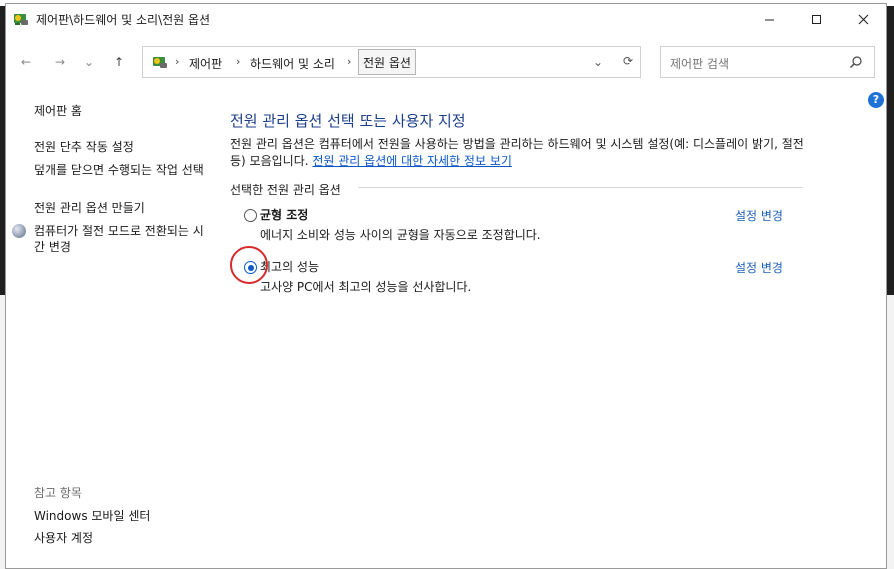 Image resolution: width=894 pixels, height=569 pixels. I want to click on breadcrumb-hardware-sound: 하드웨어 및 소리, so click(292, 63).